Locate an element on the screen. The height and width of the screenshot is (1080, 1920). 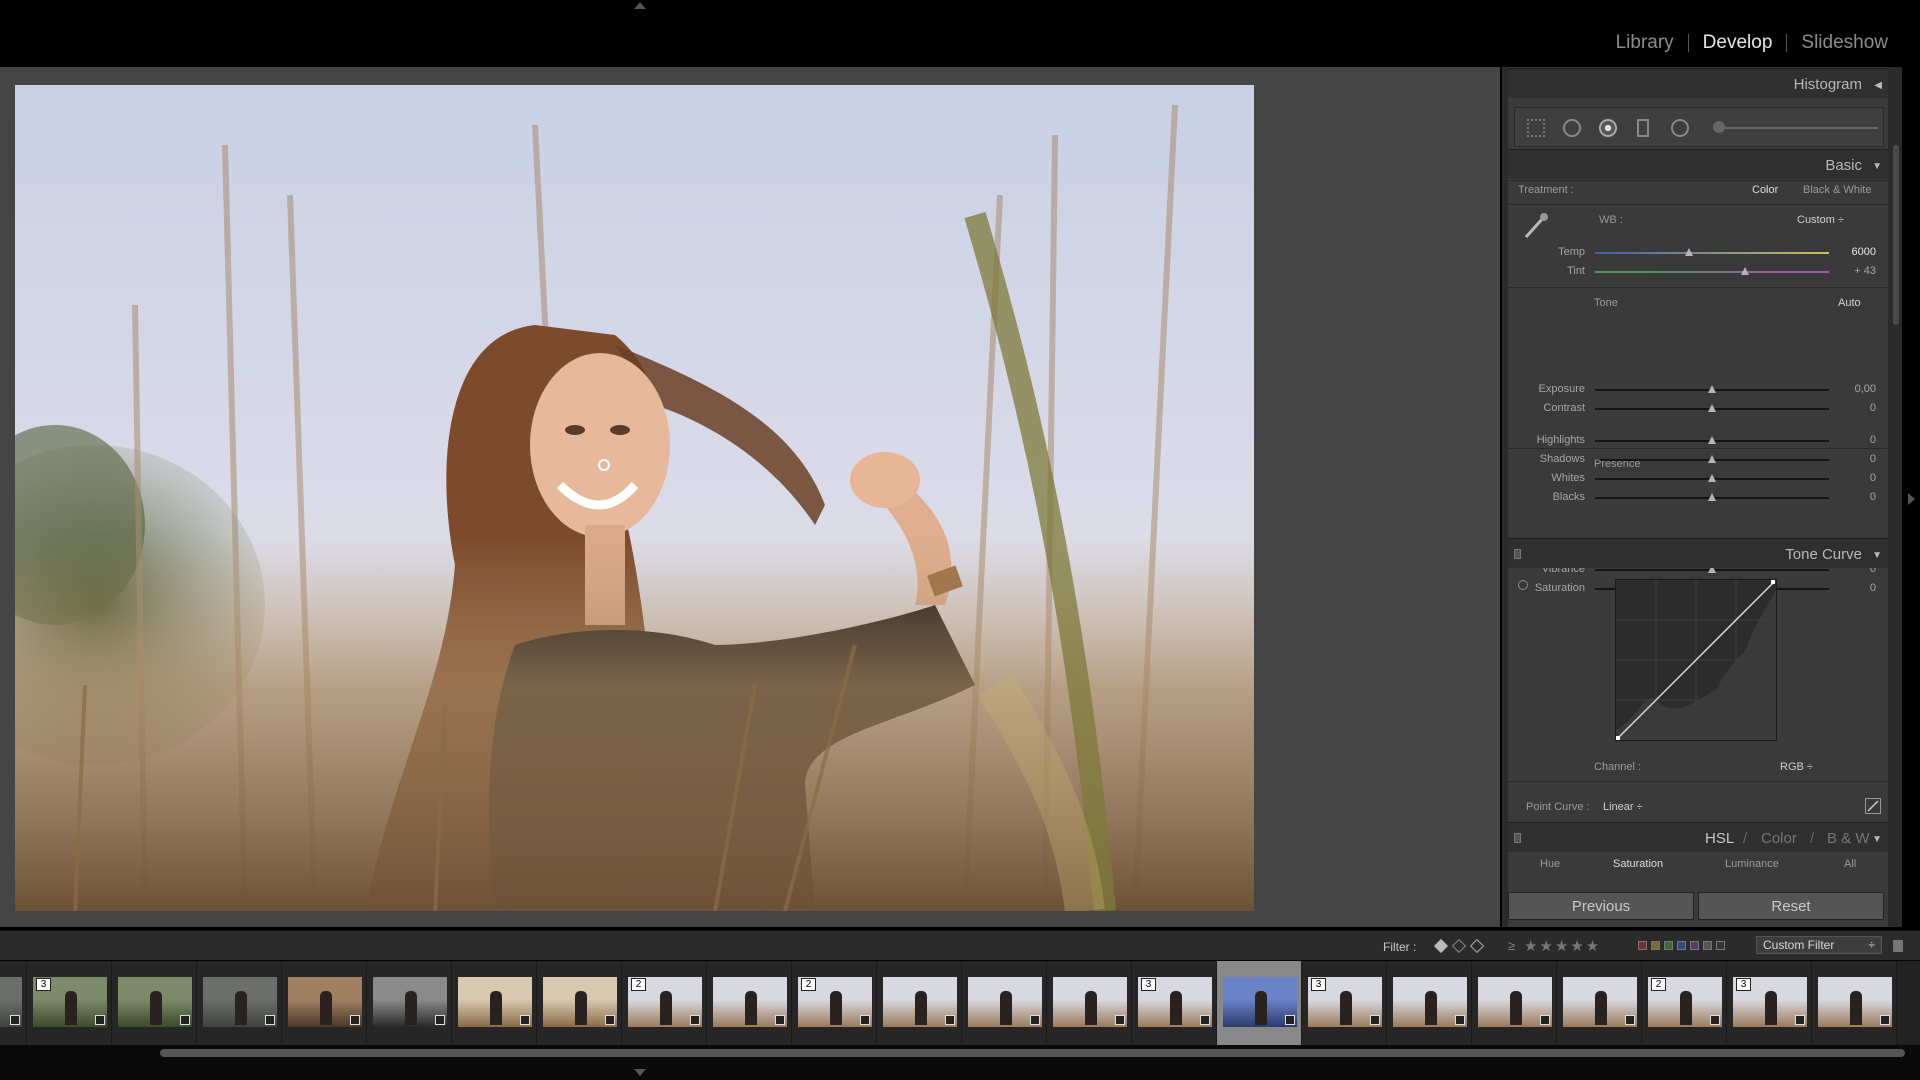
temp-slider-track is located at coordinates (1712, 253).